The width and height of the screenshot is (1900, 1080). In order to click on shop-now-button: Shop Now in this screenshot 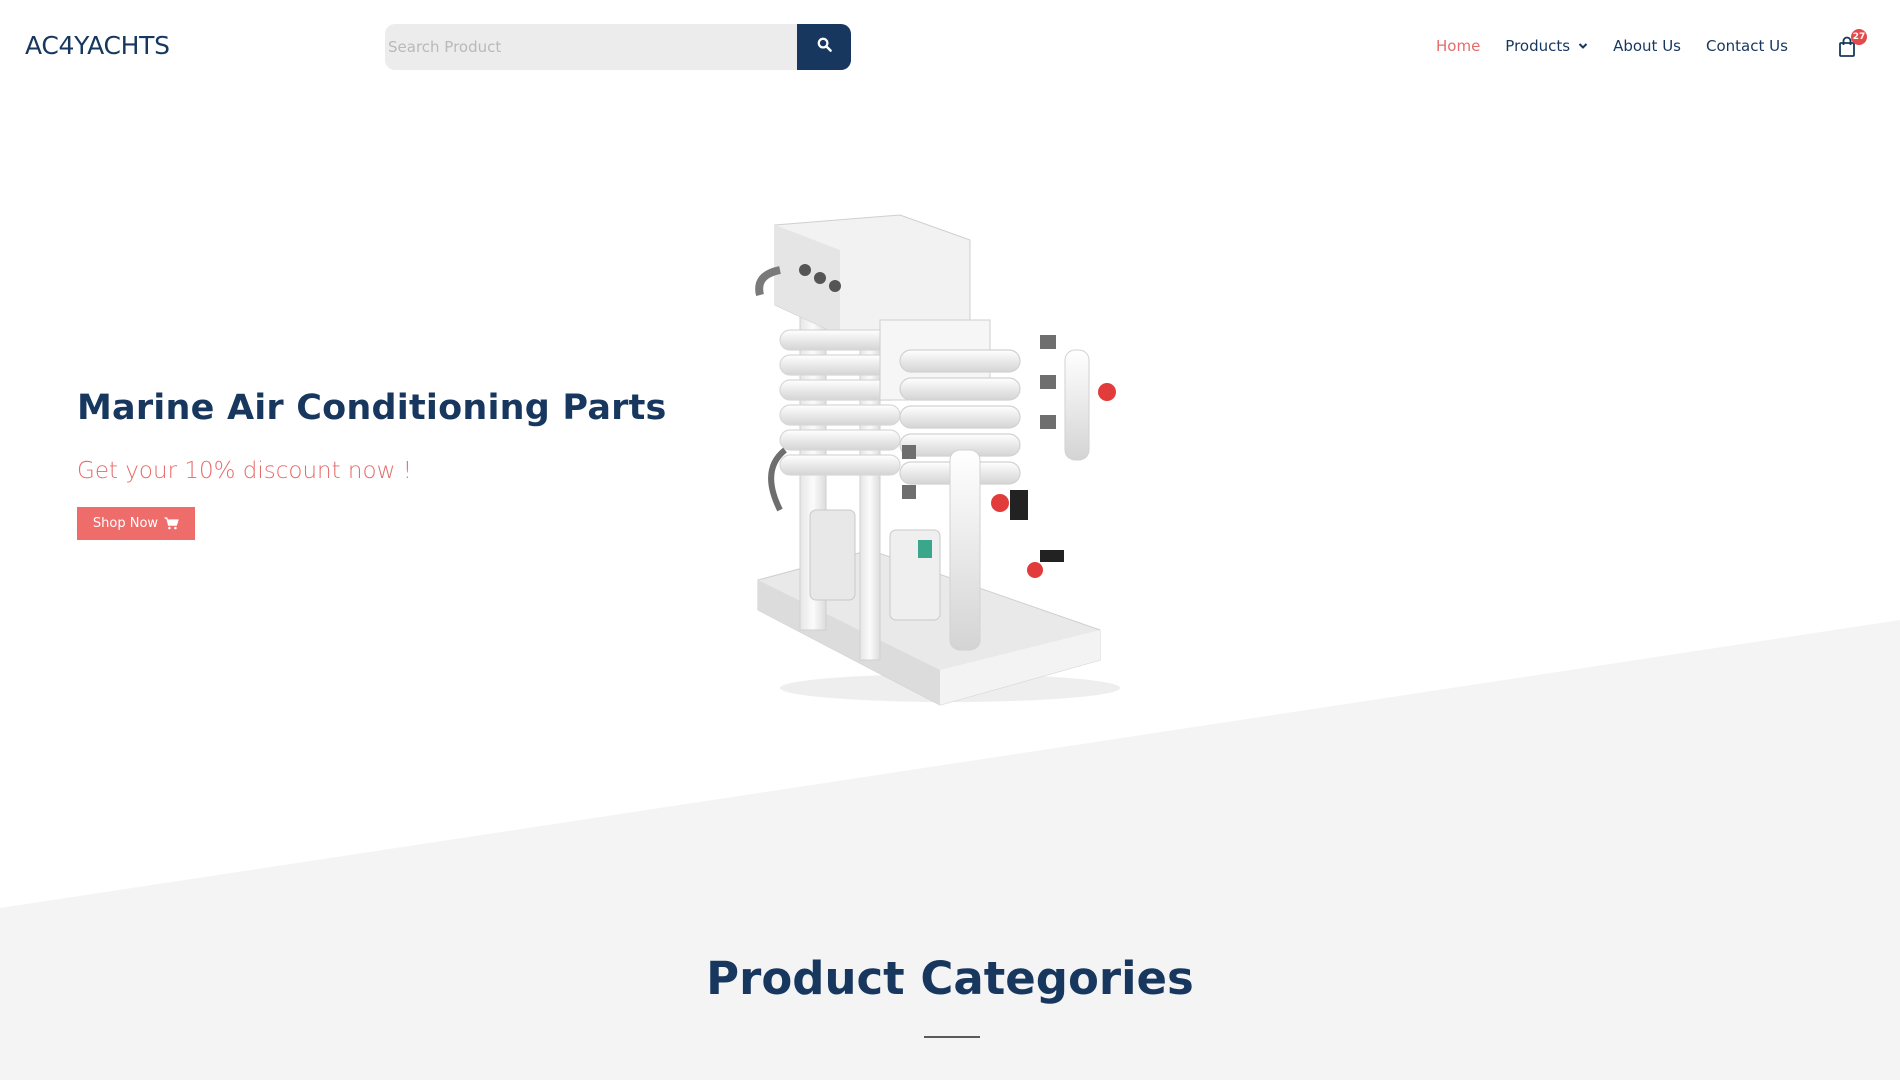, I will do `click(136, 523)`.